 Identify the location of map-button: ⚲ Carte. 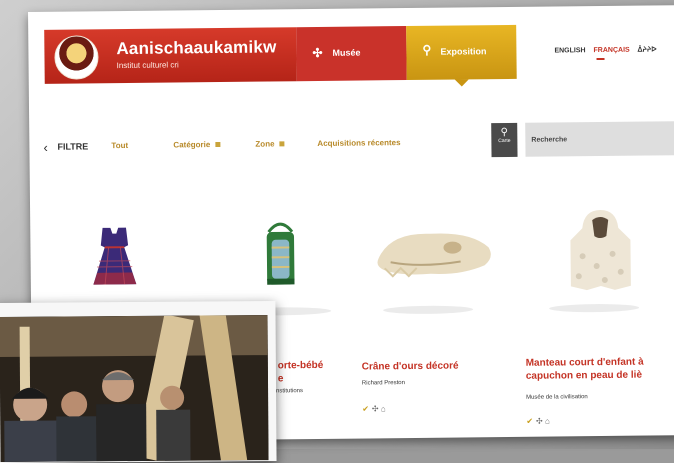
(504, 140).